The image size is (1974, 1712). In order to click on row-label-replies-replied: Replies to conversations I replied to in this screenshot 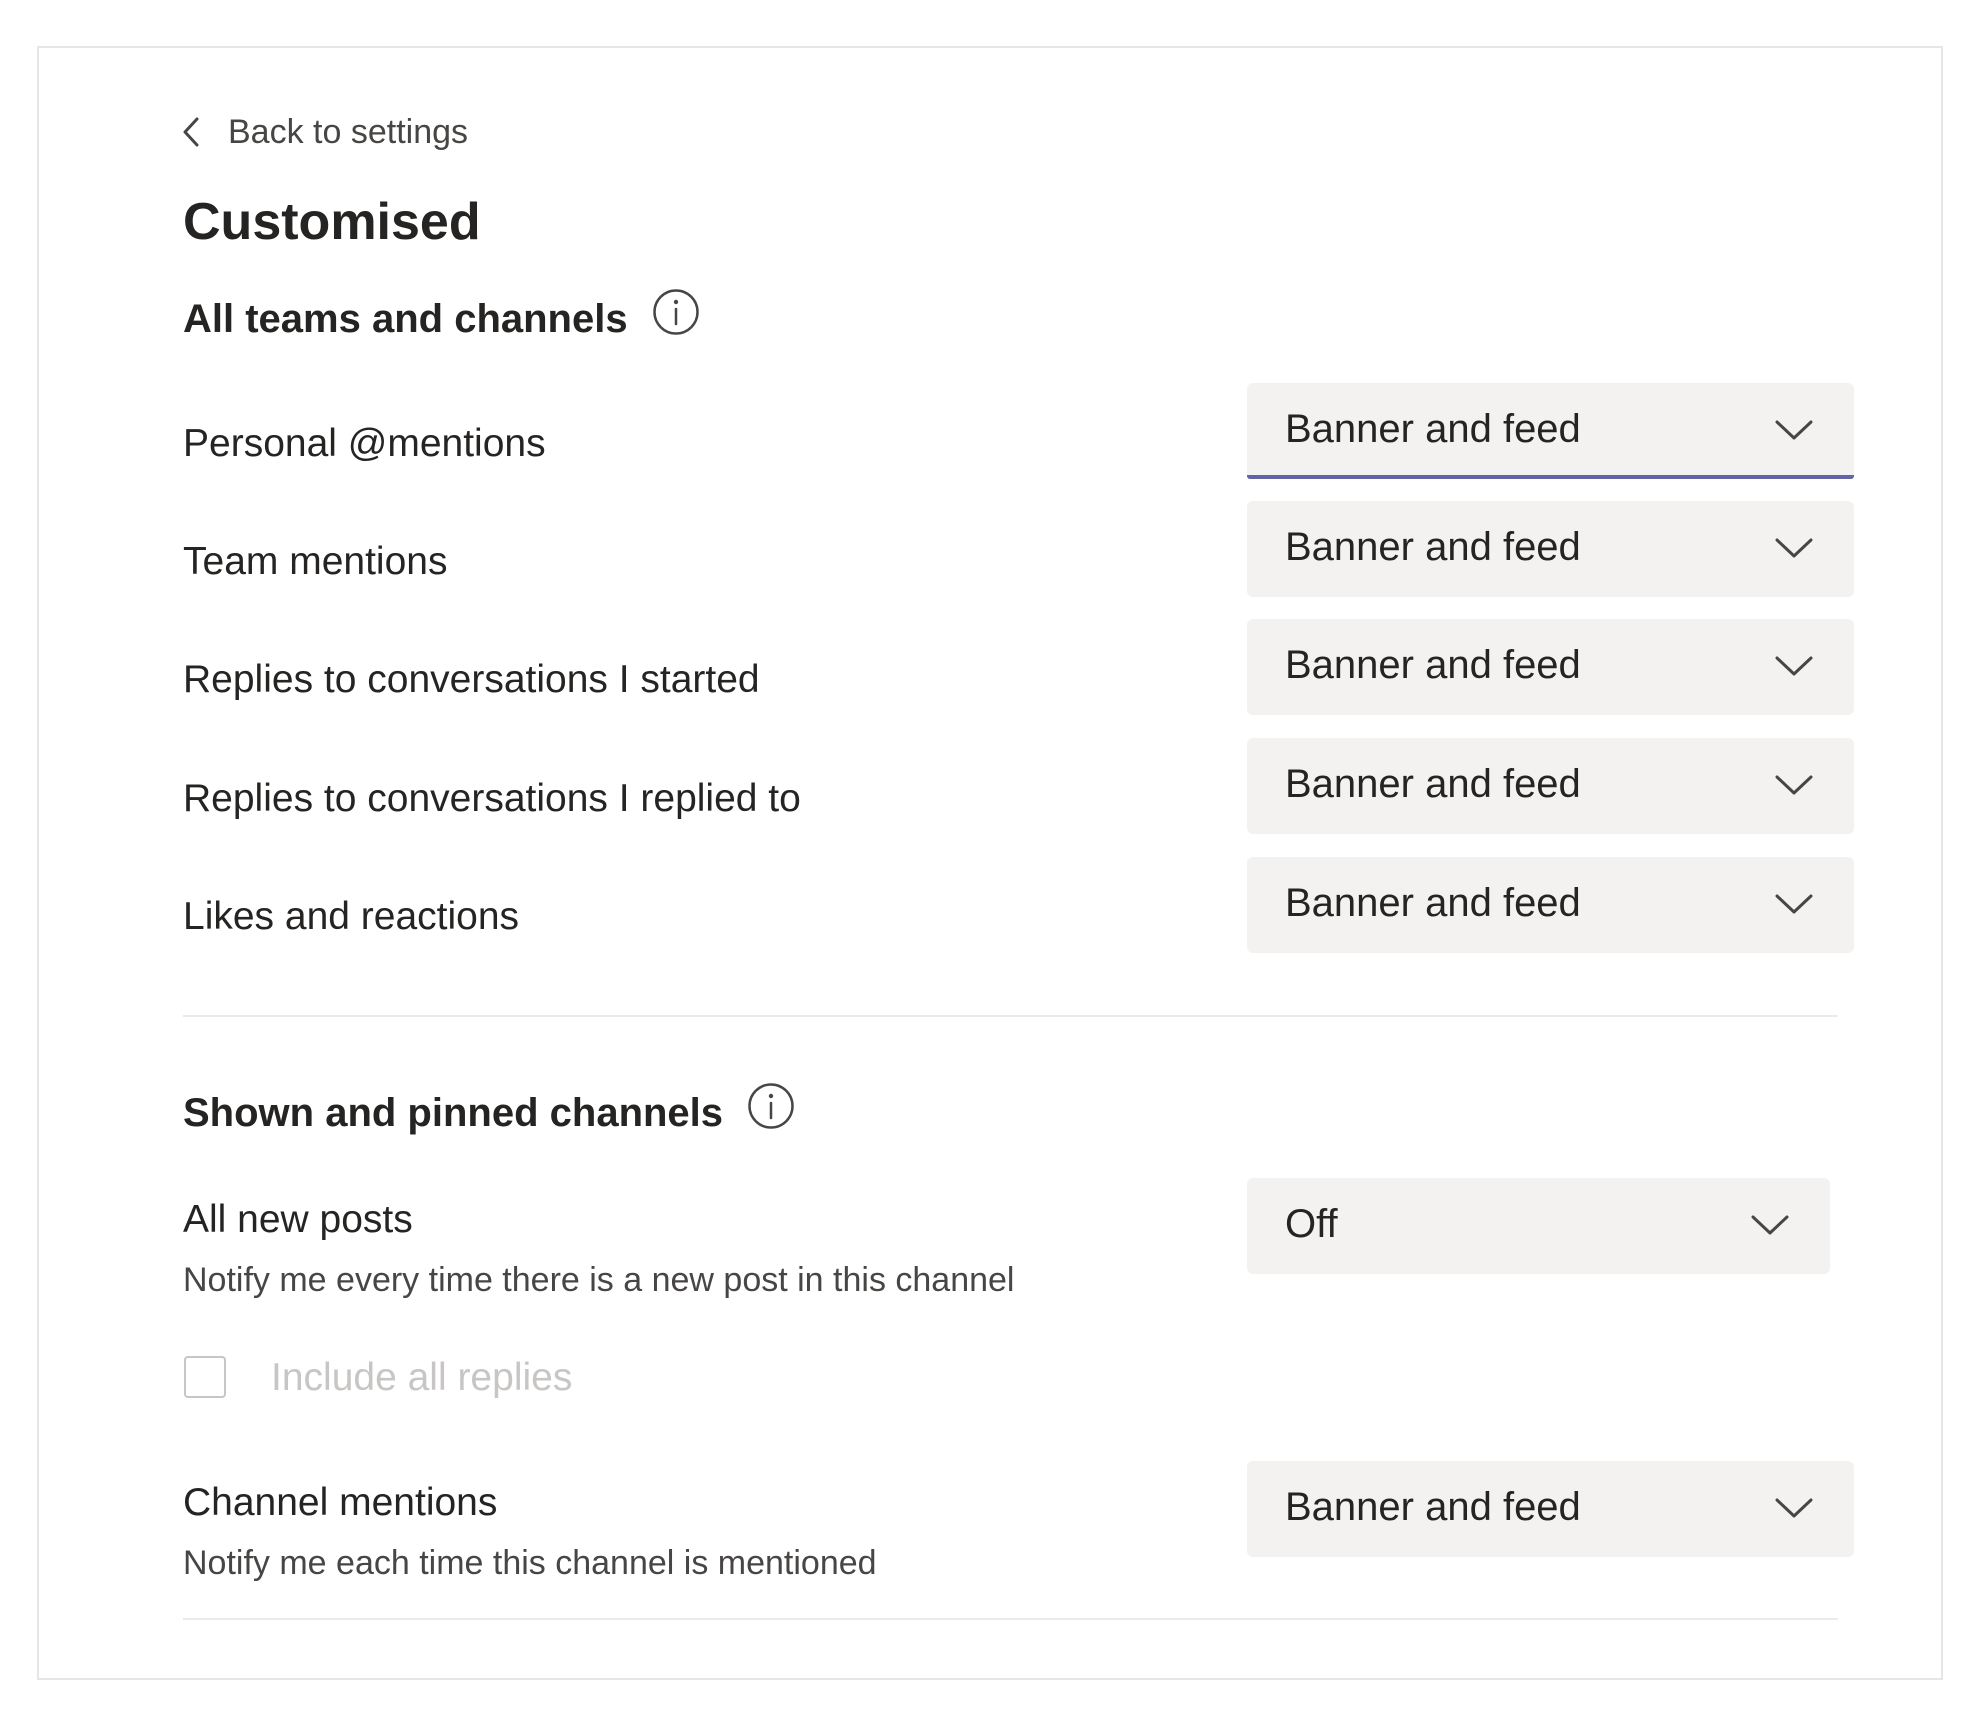, I will do `click(492, 798)`.